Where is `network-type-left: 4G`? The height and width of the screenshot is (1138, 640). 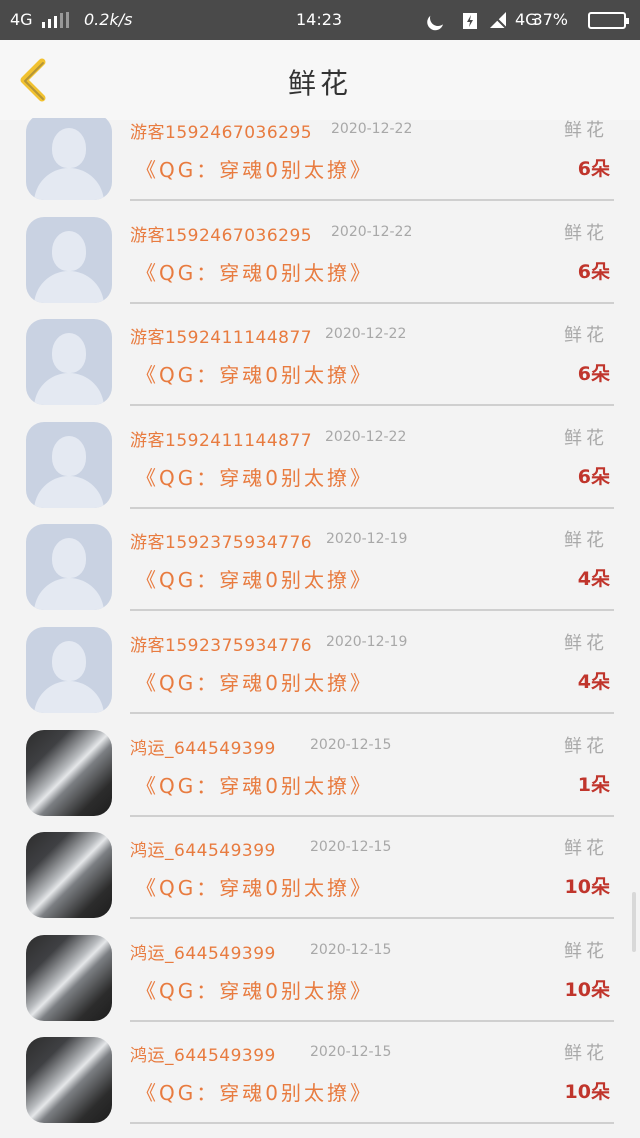 network-type-left: 4G is located at coordinates (21, 19).